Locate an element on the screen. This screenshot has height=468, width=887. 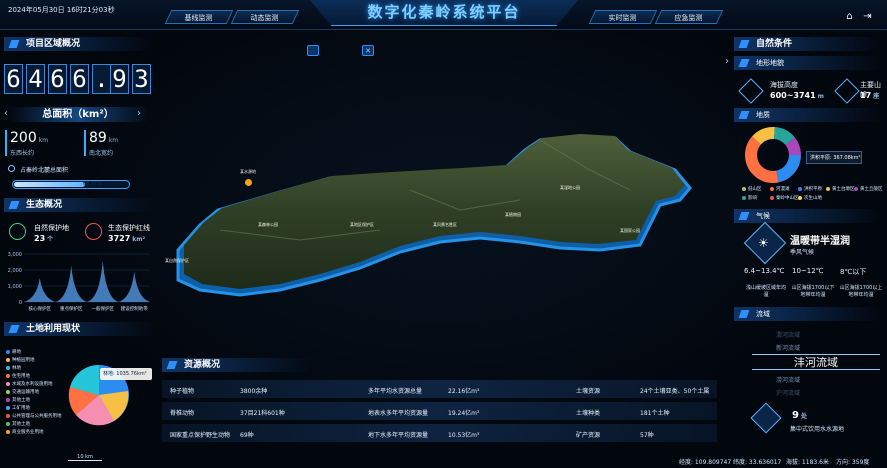
geology-donut is located at coordinates (773, 155).